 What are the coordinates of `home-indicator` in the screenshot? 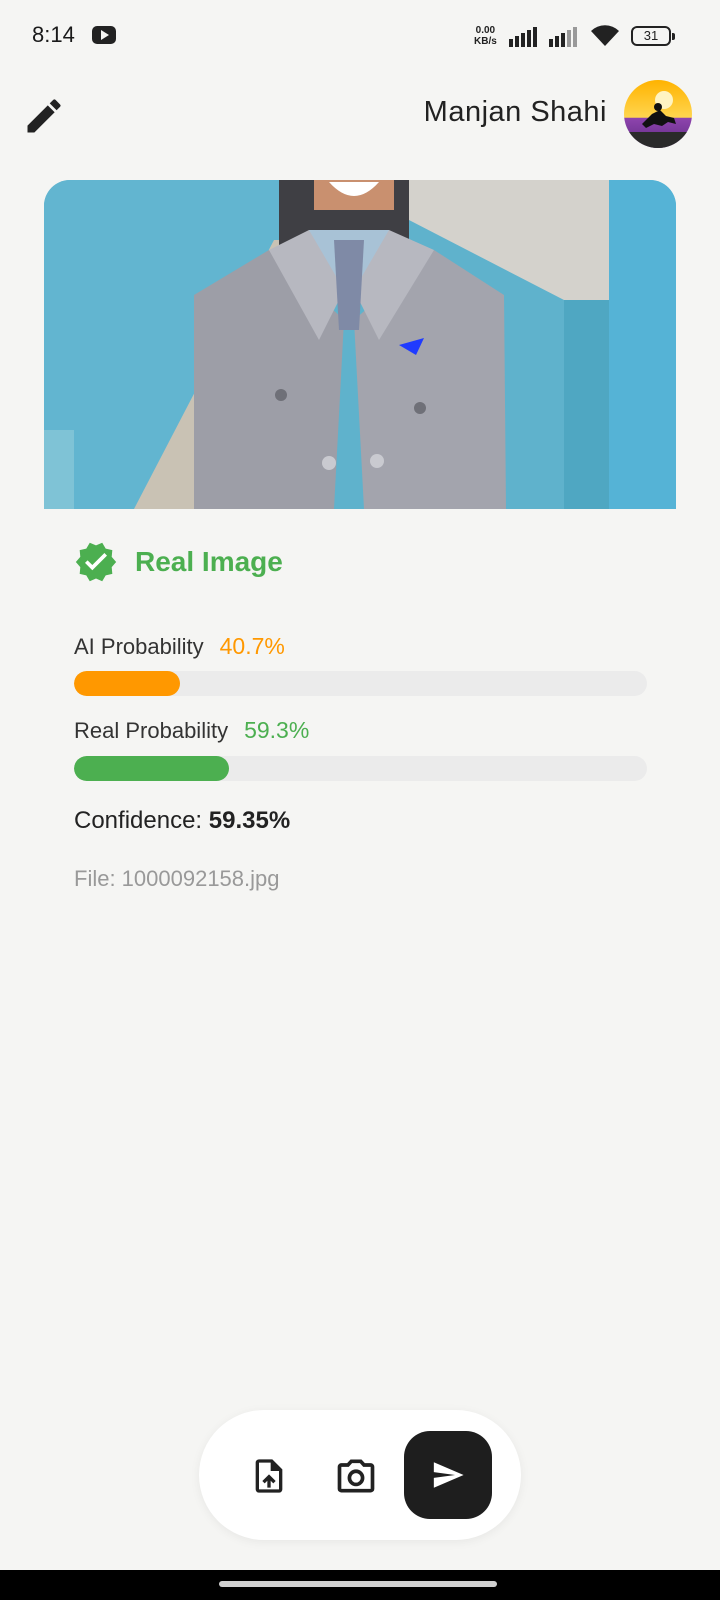 It's located at (358, 1584).